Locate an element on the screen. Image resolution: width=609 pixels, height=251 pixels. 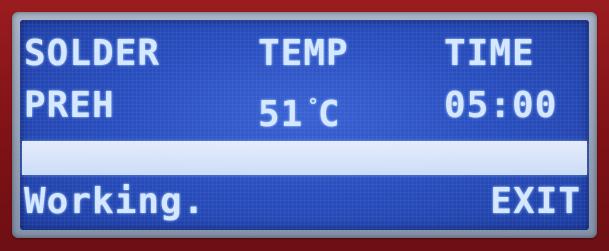
exit-button: EXIT is located at coordinates (535, 202).